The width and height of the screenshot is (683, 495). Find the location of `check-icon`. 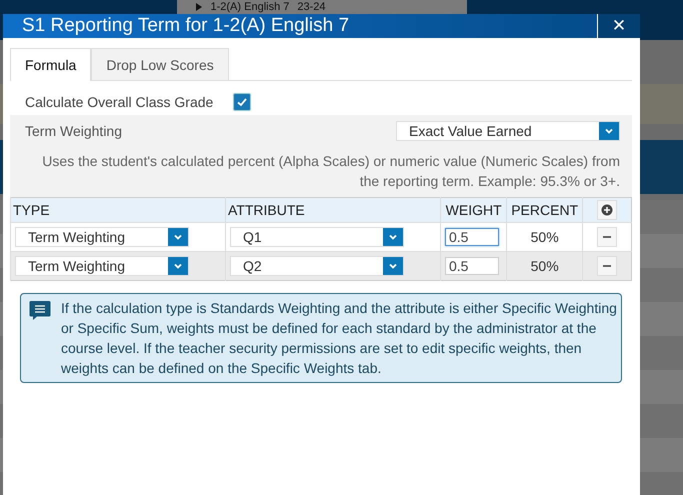

check-icon is located at coordinates (242, 102).